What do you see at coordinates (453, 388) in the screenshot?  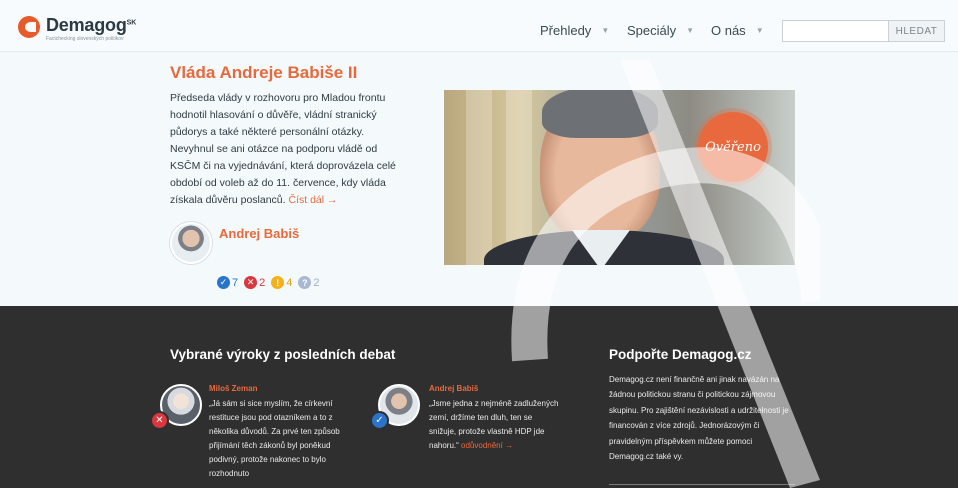 I see `quote-author: Andrej Babiš` at bounding box center [453, 388].